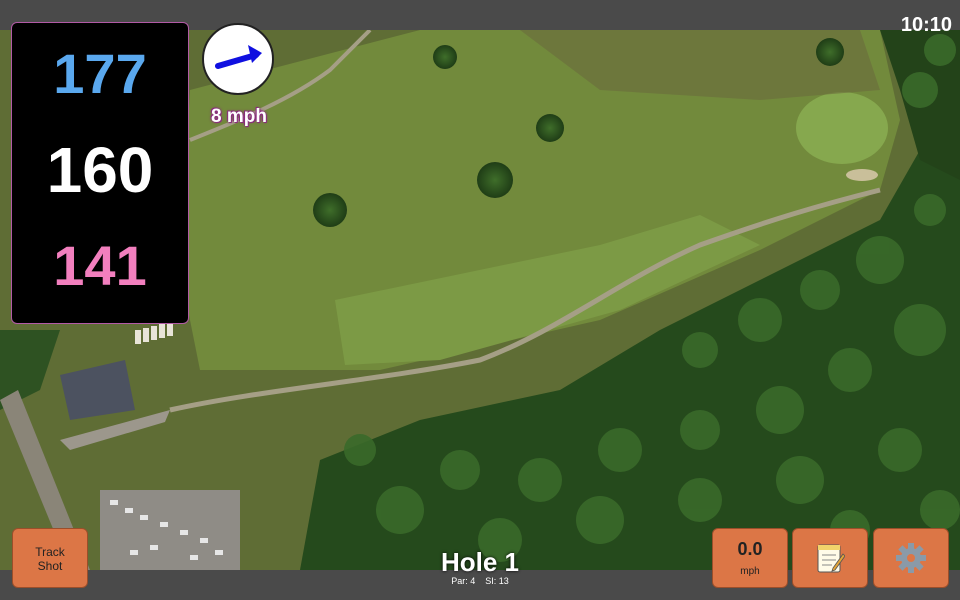 This screenshot has width=960, height=600. What do you see at coordinates (239, 116) in the screenshot?
I see `wind-speed: 8 mph` at bounding box center [239, 116].